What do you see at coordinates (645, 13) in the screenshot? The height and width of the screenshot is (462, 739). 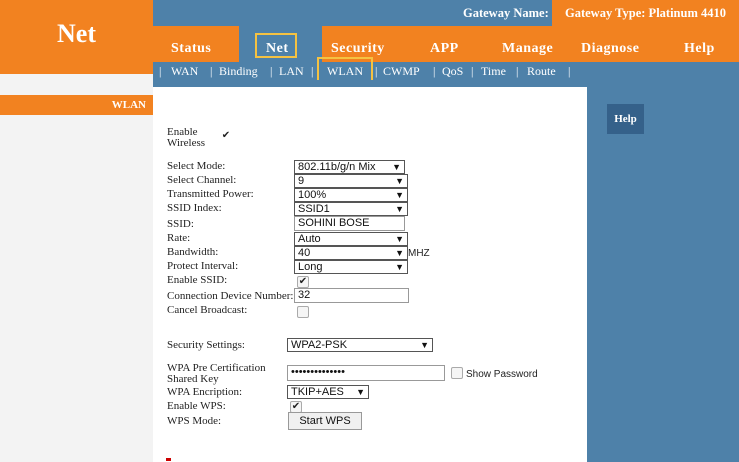 I see `gateway-type-label: Gateway Type: Platinum 4410` at bounding box center [645, 13].